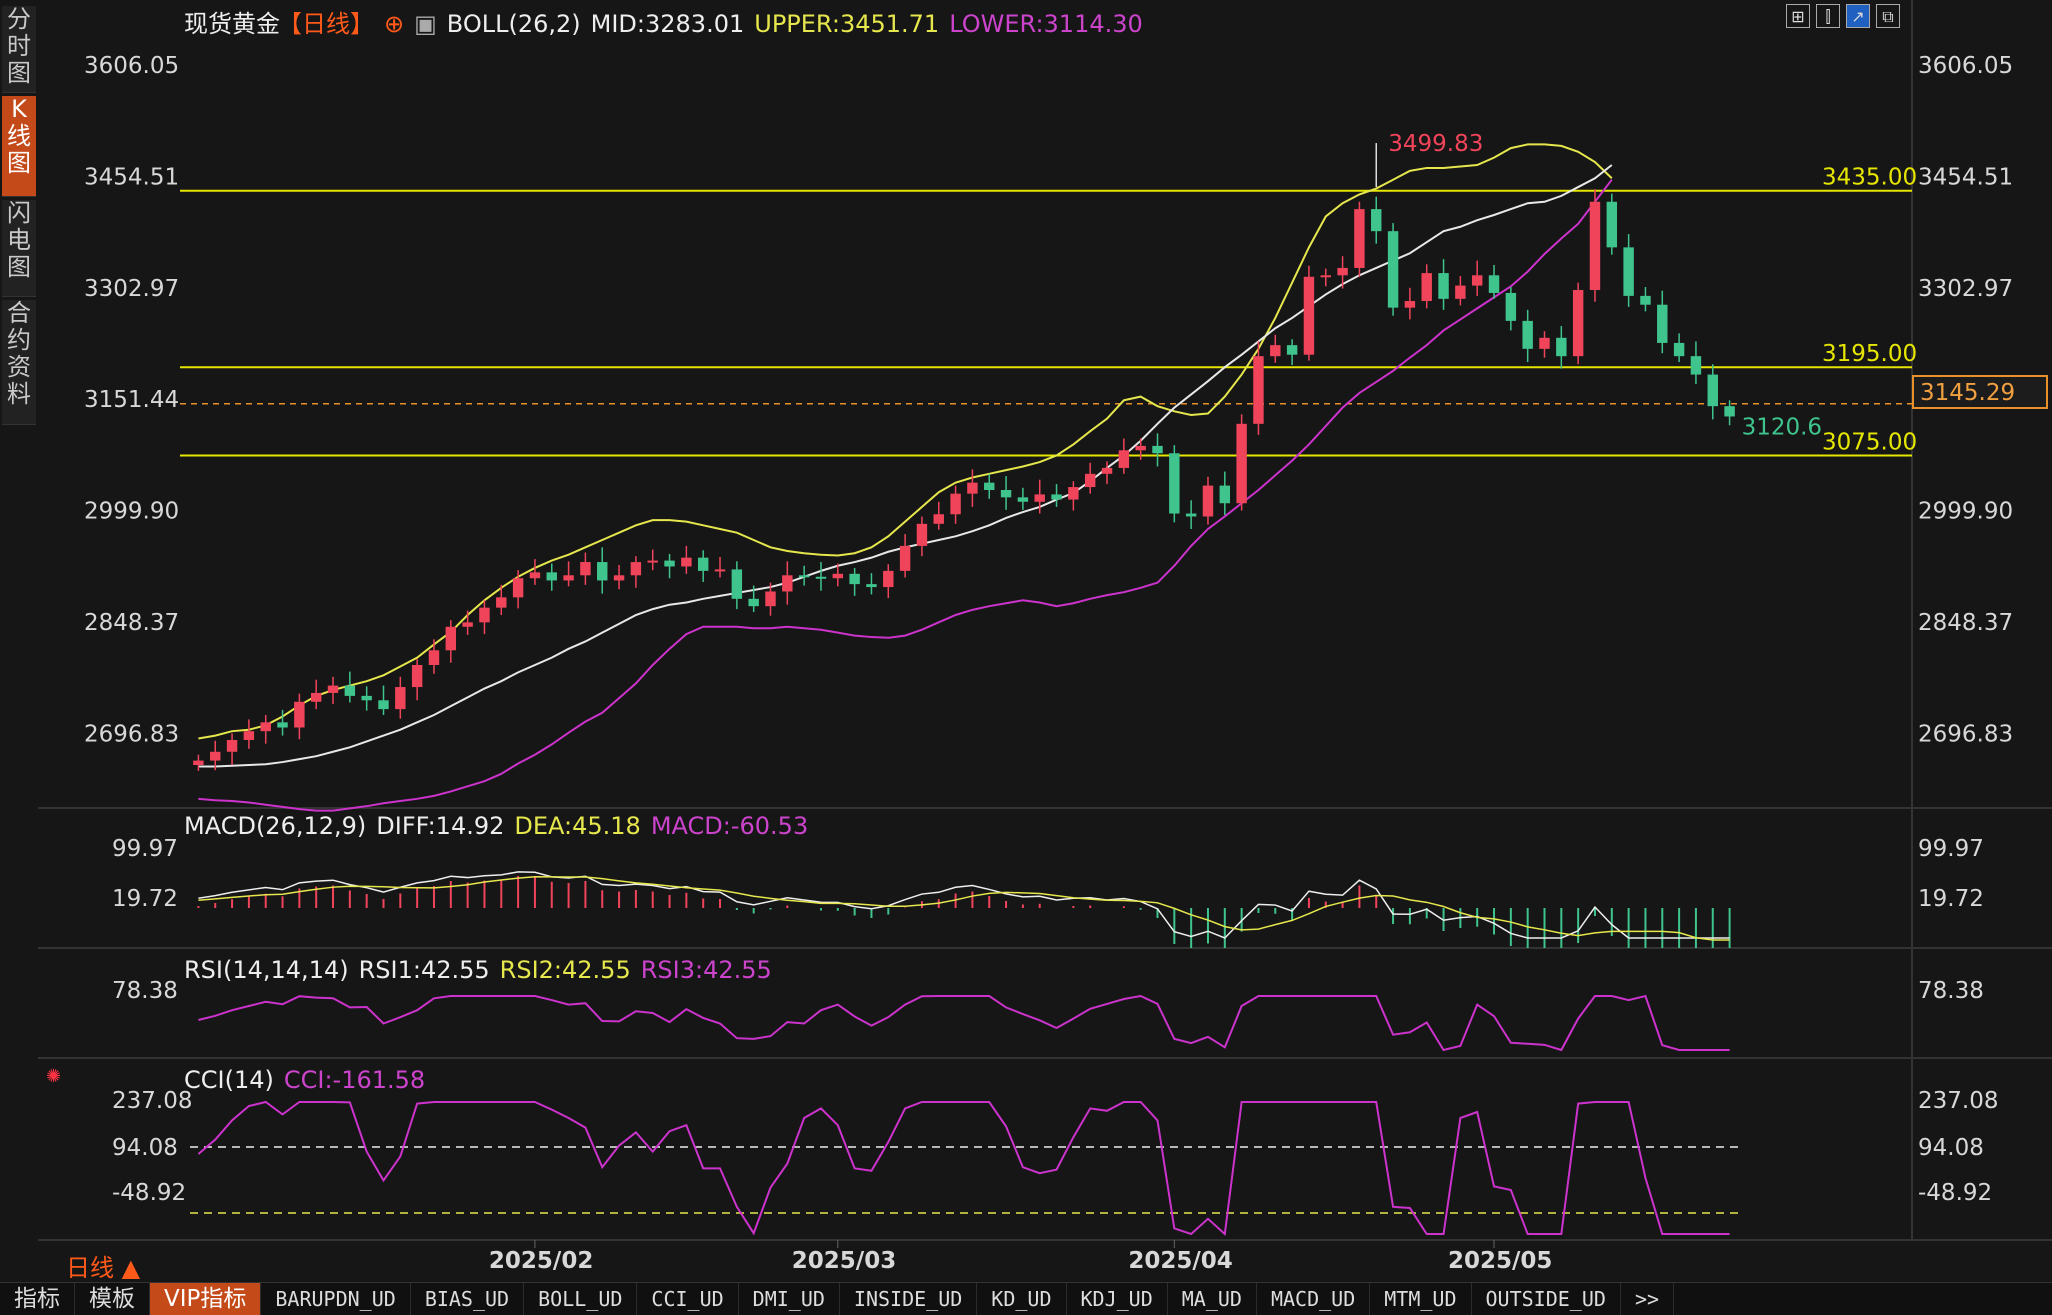 This screenshot has height=1315, width=2052. What do you see at coordinates (1314, 1299) in the screenshot?
I see `bottom-tab-12: MACD_UD` at bounding box center [1314, 1299].